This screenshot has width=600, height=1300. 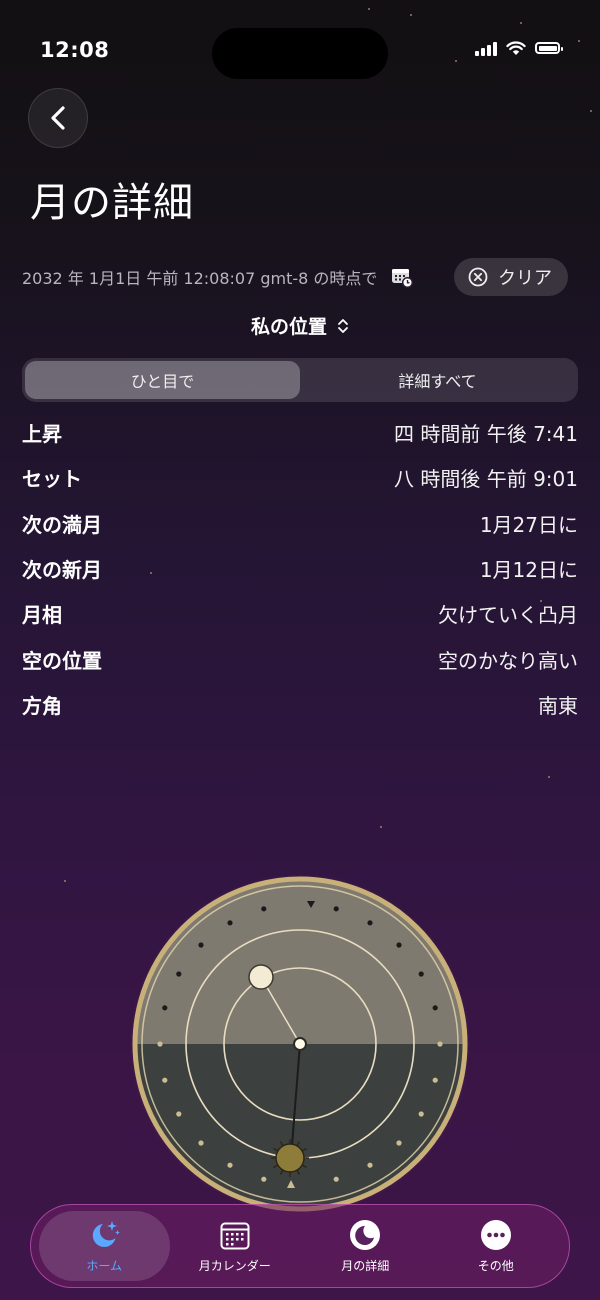 I want to click on moon-position-dial, so click(x=300, y=1044).